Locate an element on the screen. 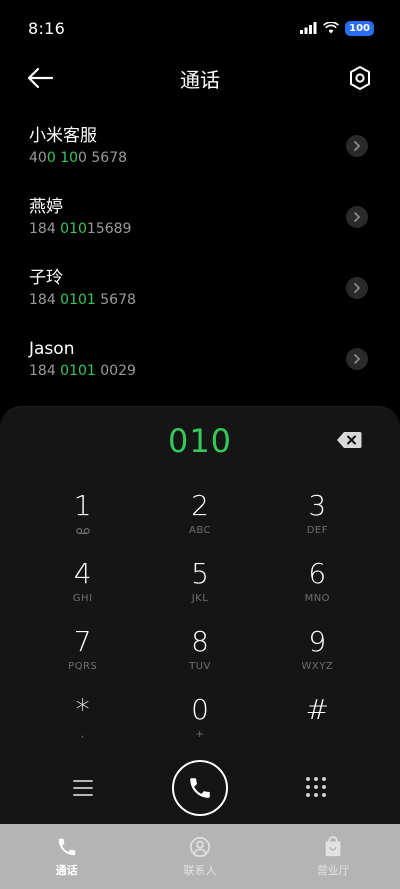  key-digit: 8 is located at coordinates (200, 641).